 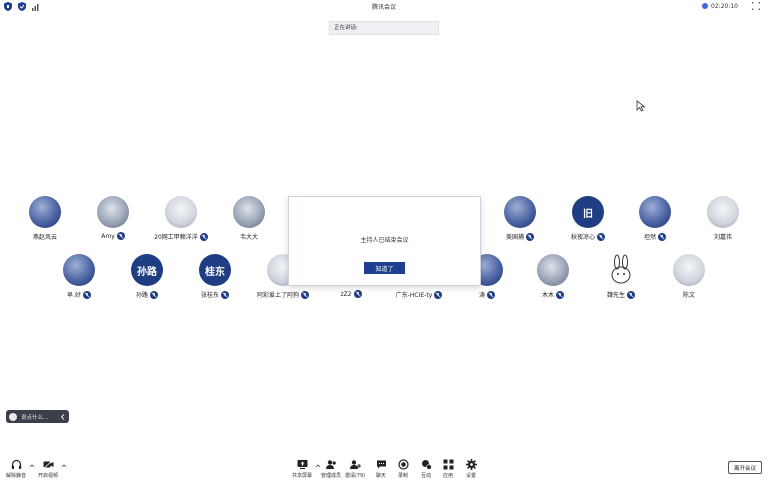 I want to click on members-icon, so click(x=330, y=464).